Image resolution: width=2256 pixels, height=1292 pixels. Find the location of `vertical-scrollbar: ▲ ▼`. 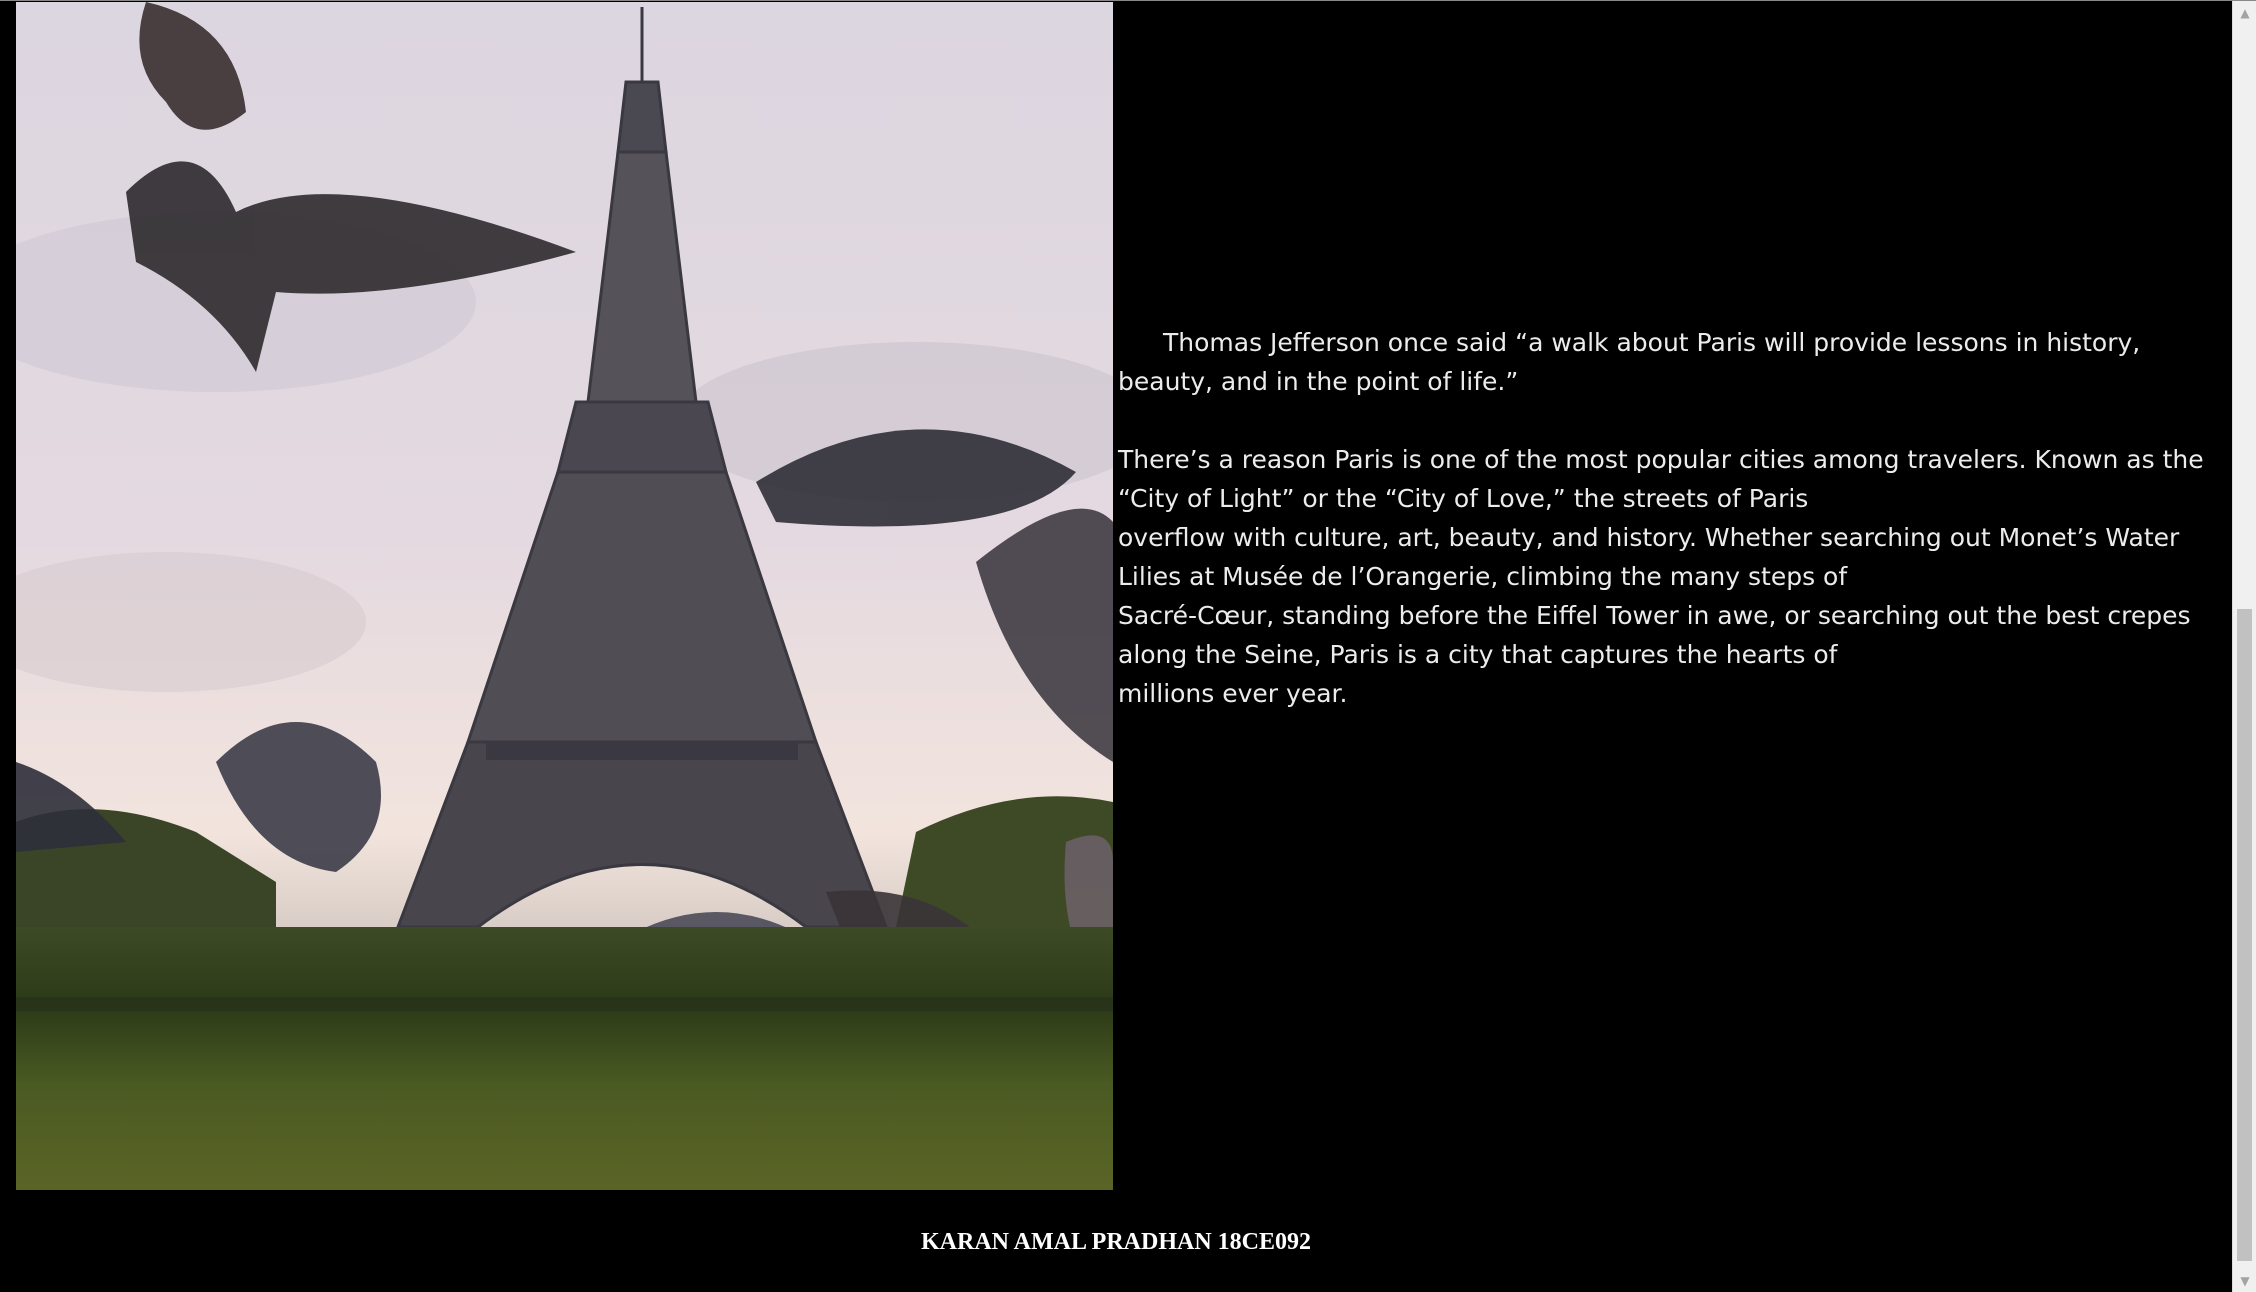

vertical-scrollbar: ▲ ▼ is located at coordinates (2244, 646).